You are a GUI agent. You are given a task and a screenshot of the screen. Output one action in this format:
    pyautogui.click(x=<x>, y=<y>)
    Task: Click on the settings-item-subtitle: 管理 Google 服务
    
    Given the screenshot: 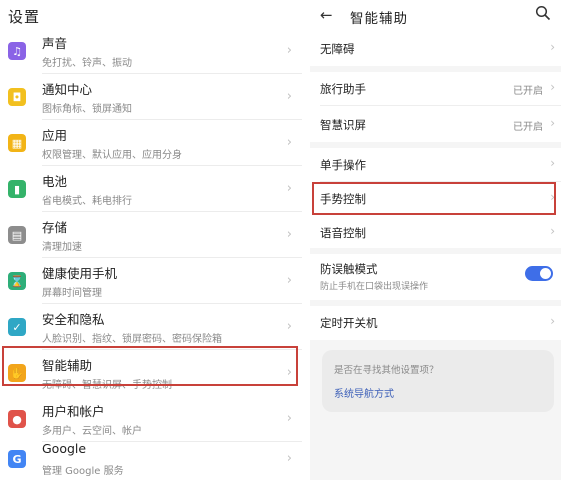 What is the action you would take?
    pyautogui.click(x=83, y=471)
    